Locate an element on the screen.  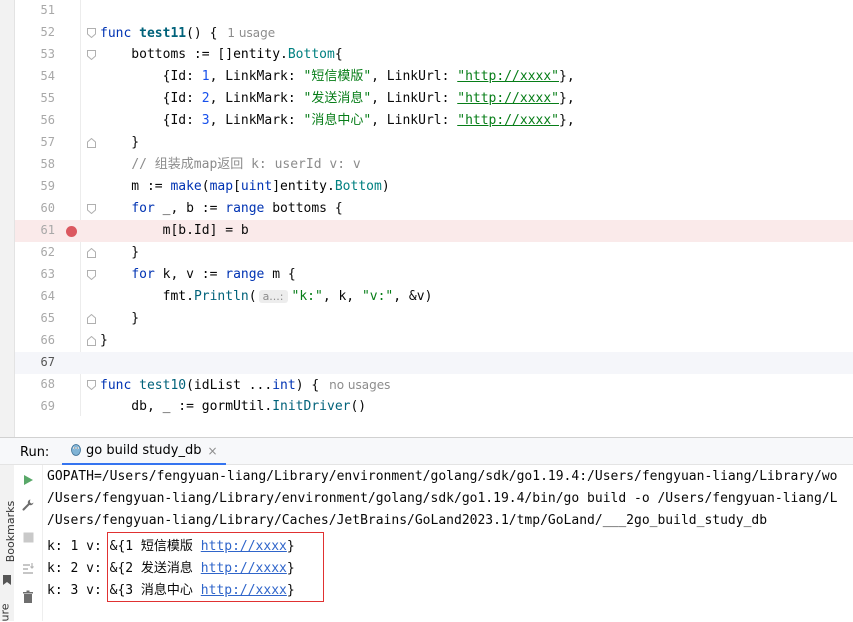
line-number: 66 is located at coordinates (47, 340).